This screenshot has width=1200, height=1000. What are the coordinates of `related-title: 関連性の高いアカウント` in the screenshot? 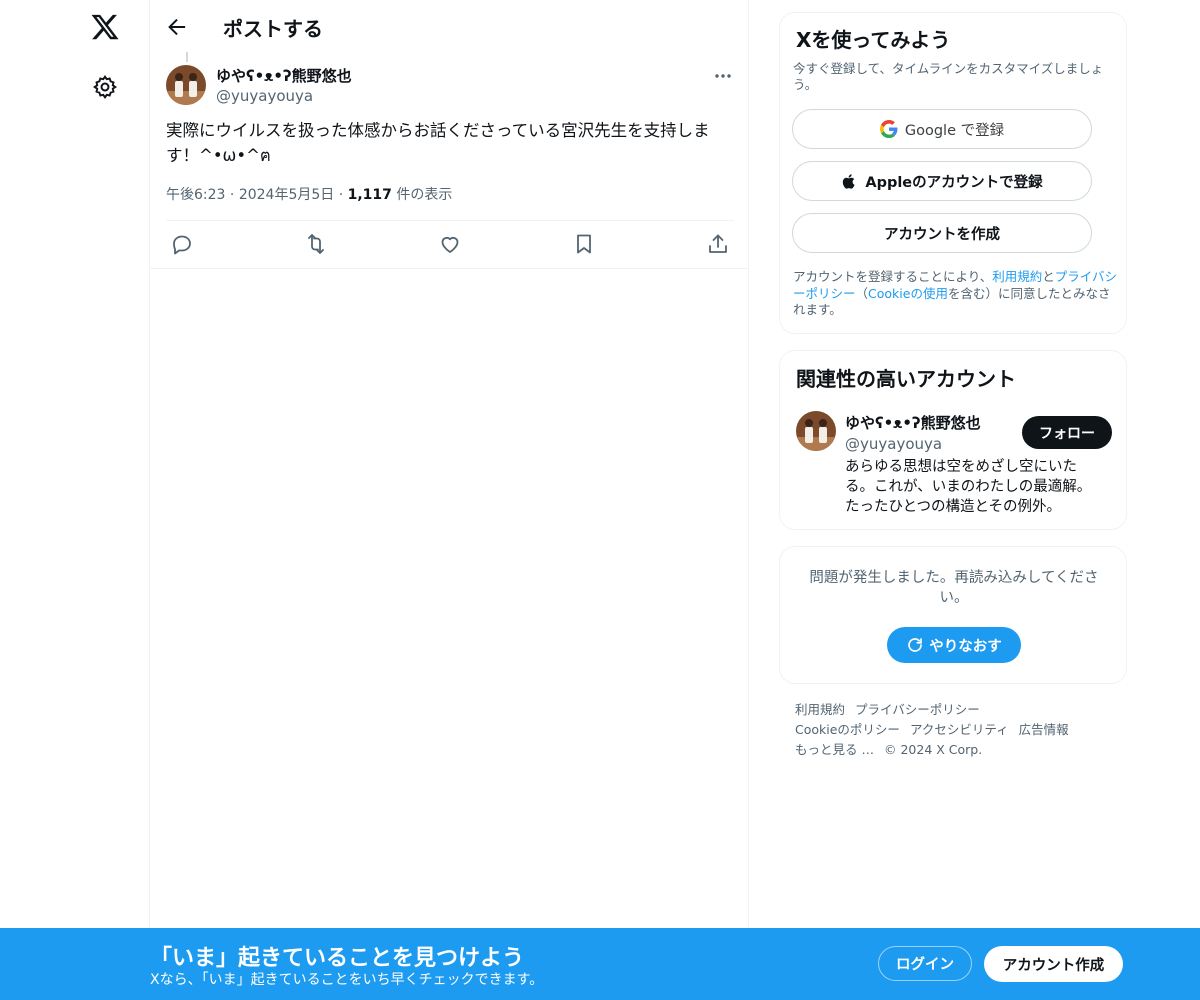 It's located at (906, 379).